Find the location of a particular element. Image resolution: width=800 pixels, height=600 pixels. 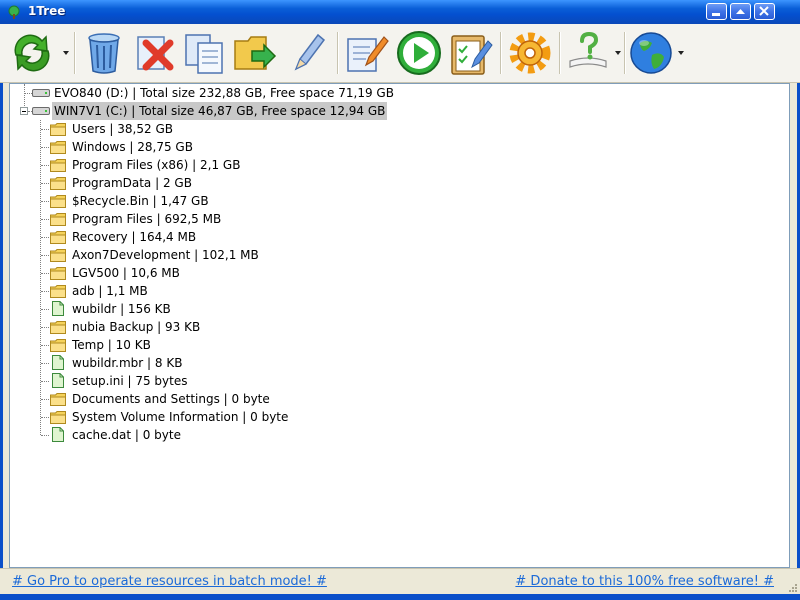

move-button is located at coordinates (255, 53).